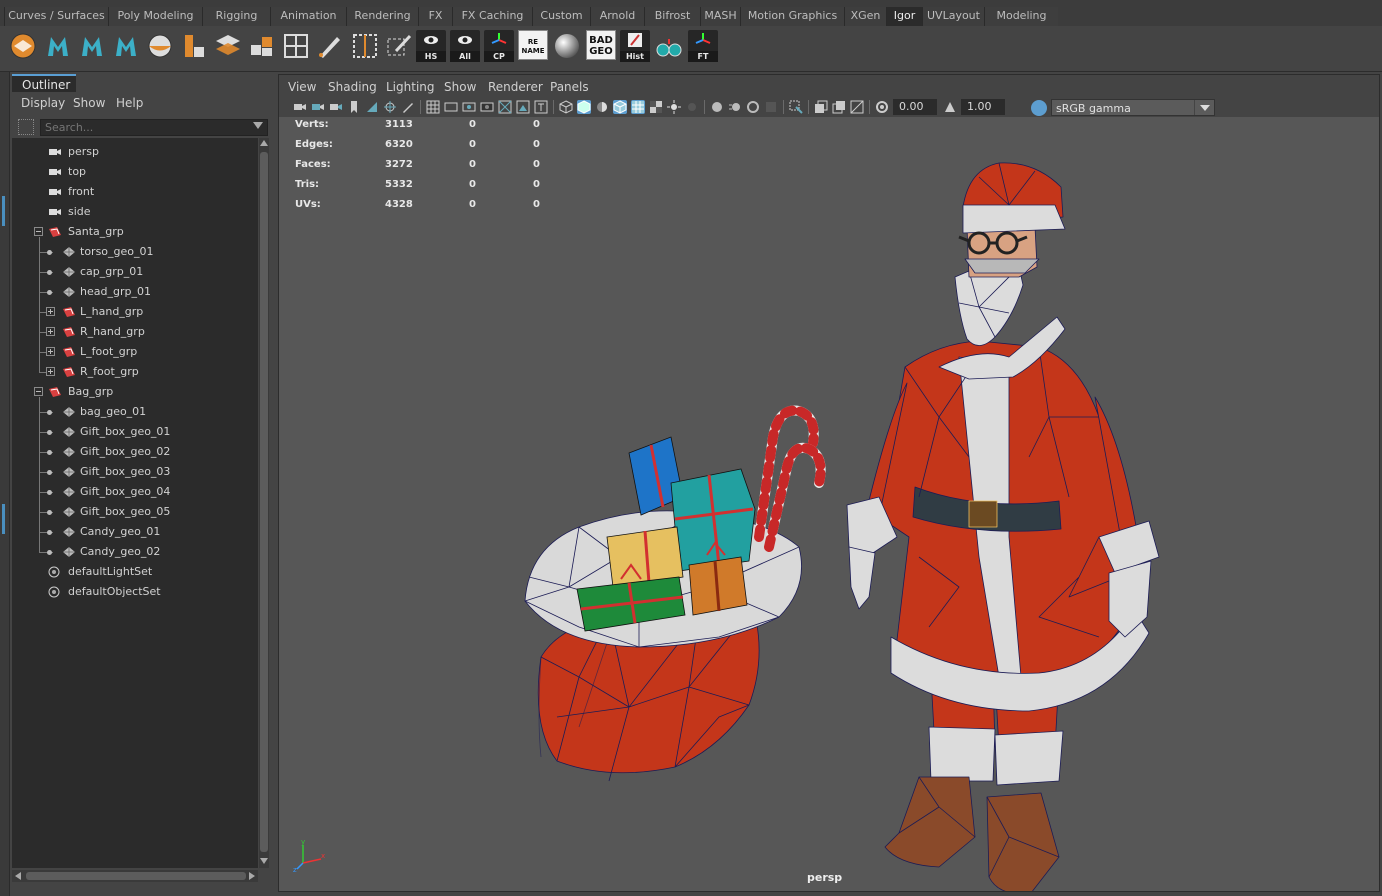  I want to click on scroll-up-icon, so click(264, 143).